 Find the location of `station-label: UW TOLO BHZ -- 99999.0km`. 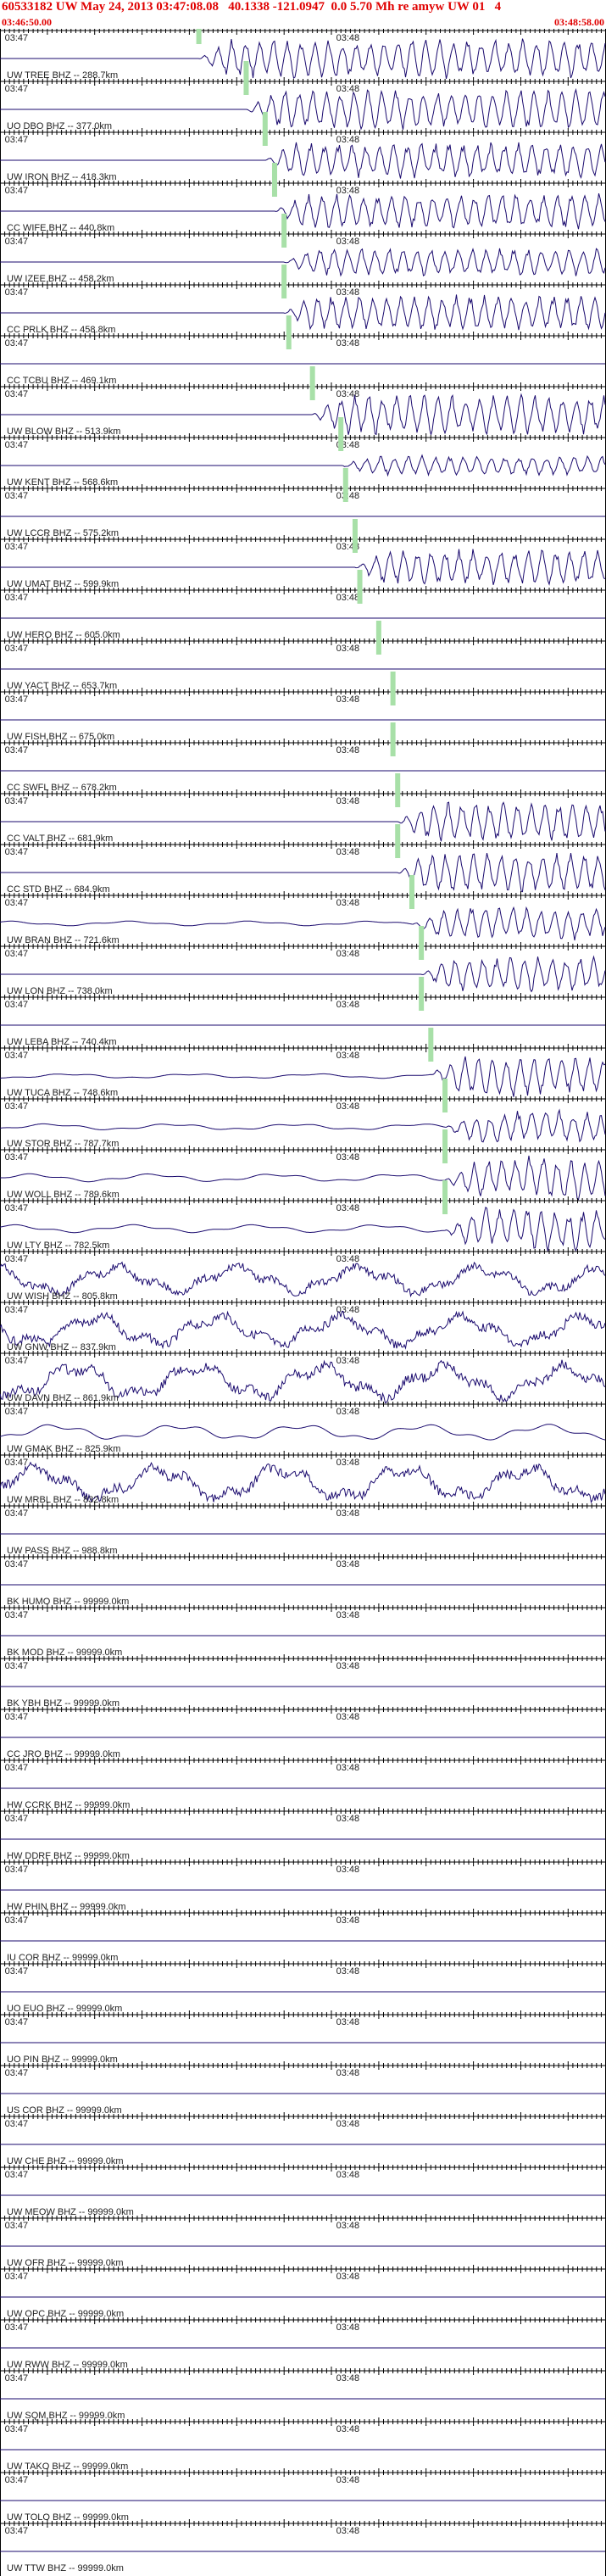

station-label: UW TOLO BHZ -- 99999.0km is located at coordinates (68, 2517).